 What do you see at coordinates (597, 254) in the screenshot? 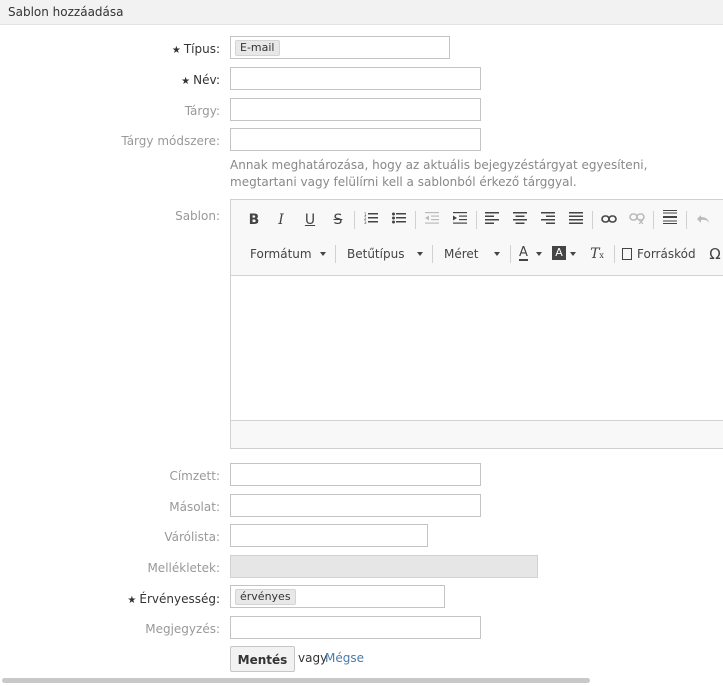
I see `remove-format-icon: Tx` at bounding box center [597, 254].